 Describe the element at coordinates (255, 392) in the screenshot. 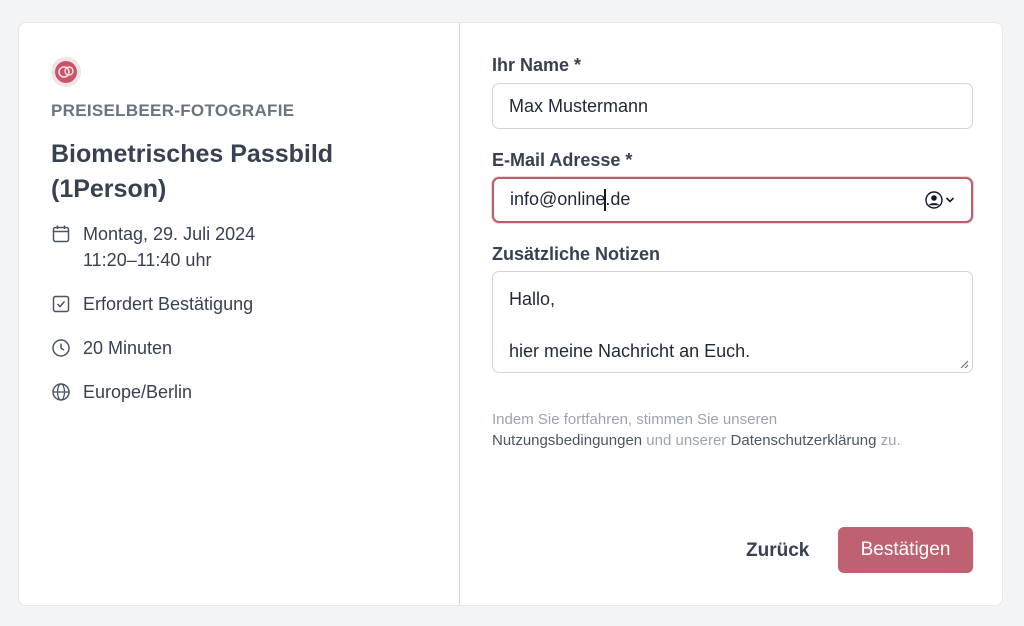

I see `event-timezone: Europe/Berlin` at that location.